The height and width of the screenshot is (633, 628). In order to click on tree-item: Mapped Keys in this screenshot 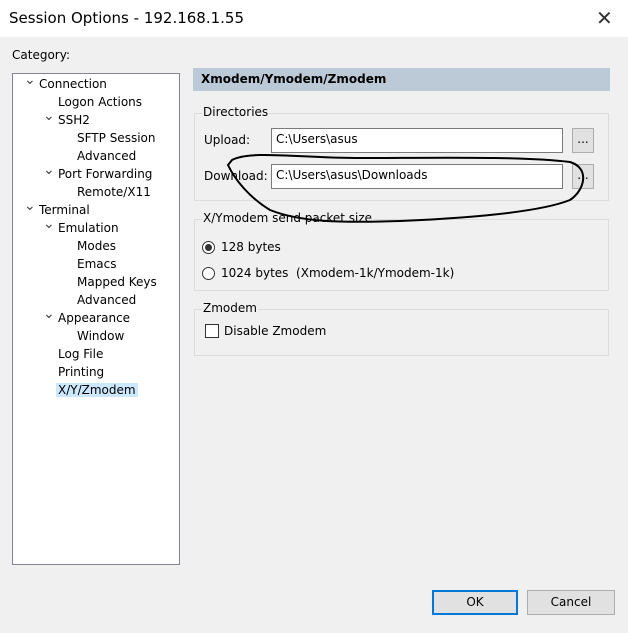, I will do `click(117, 282)`.